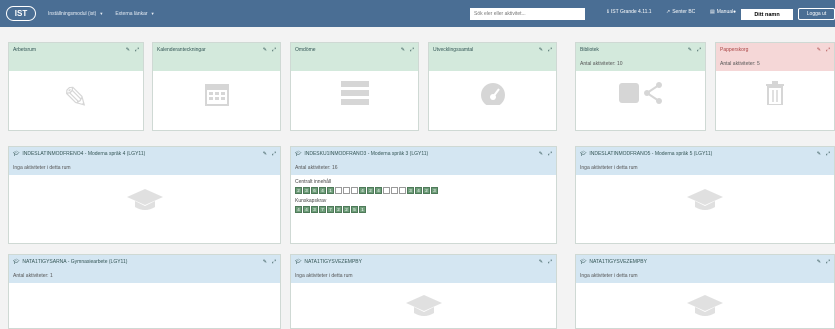 The height and width of the screenshot is (329, 835). What do you see at coordinates (305, 50) in the screenshot?
I see `widget-title: Omdöme` at bounding box center [305, 50].